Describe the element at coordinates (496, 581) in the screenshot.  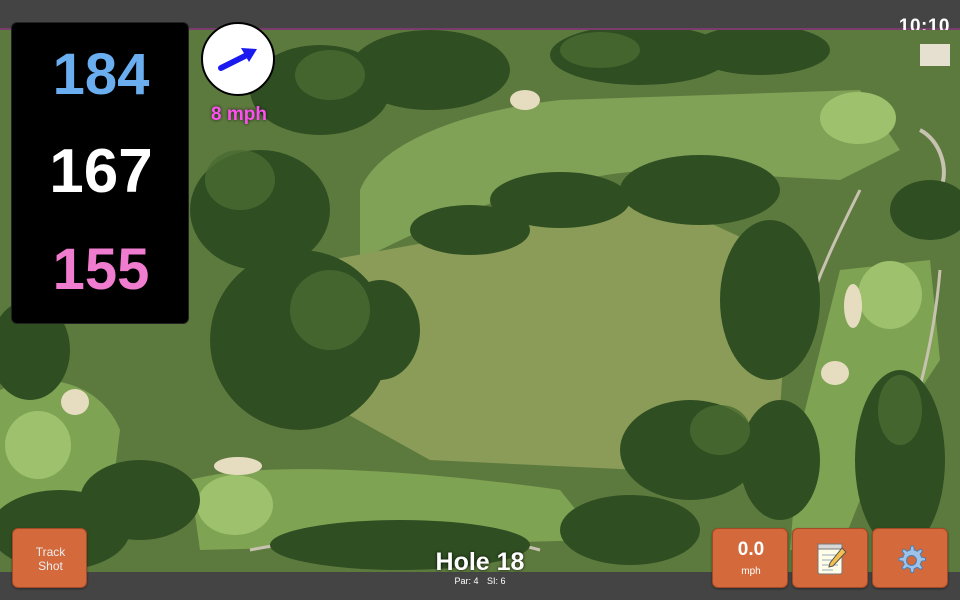
I see `hole-stroke-index: SI: 6` at that location.